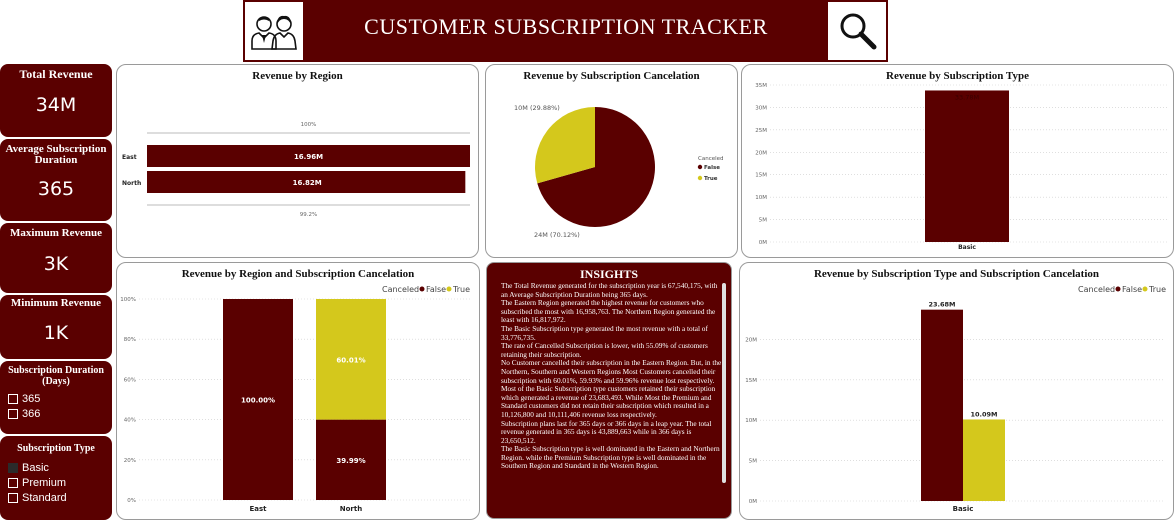 The width and height of the screenshot is (1175, 522). Describe the element at coordinates (56, 233) in the screenshot. I see `kpi-label: Maximum Revenue` at that location.